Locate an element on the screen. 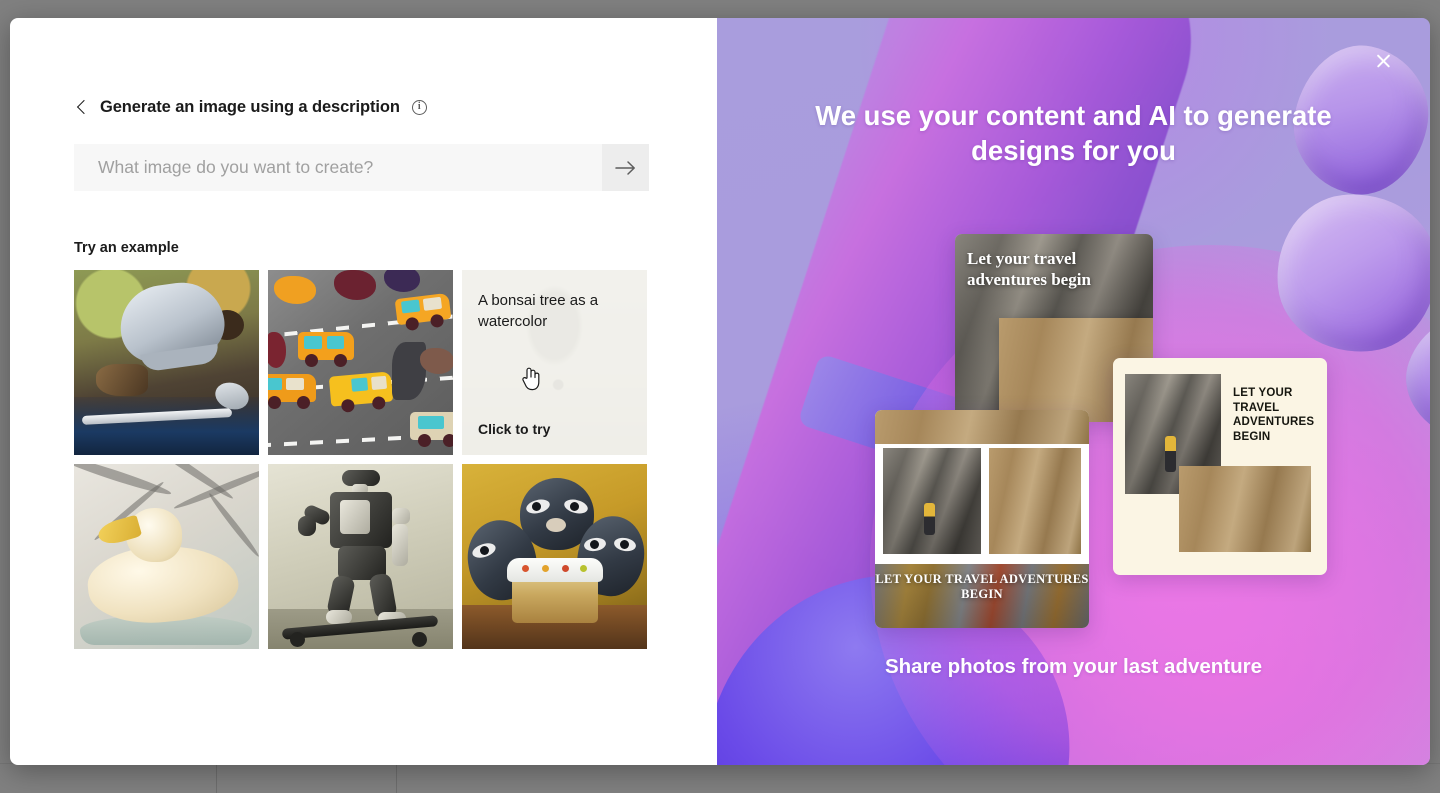 This screenshot has width=1440, height=793. card-photo-bottom is located at coordinates (1245, 509).